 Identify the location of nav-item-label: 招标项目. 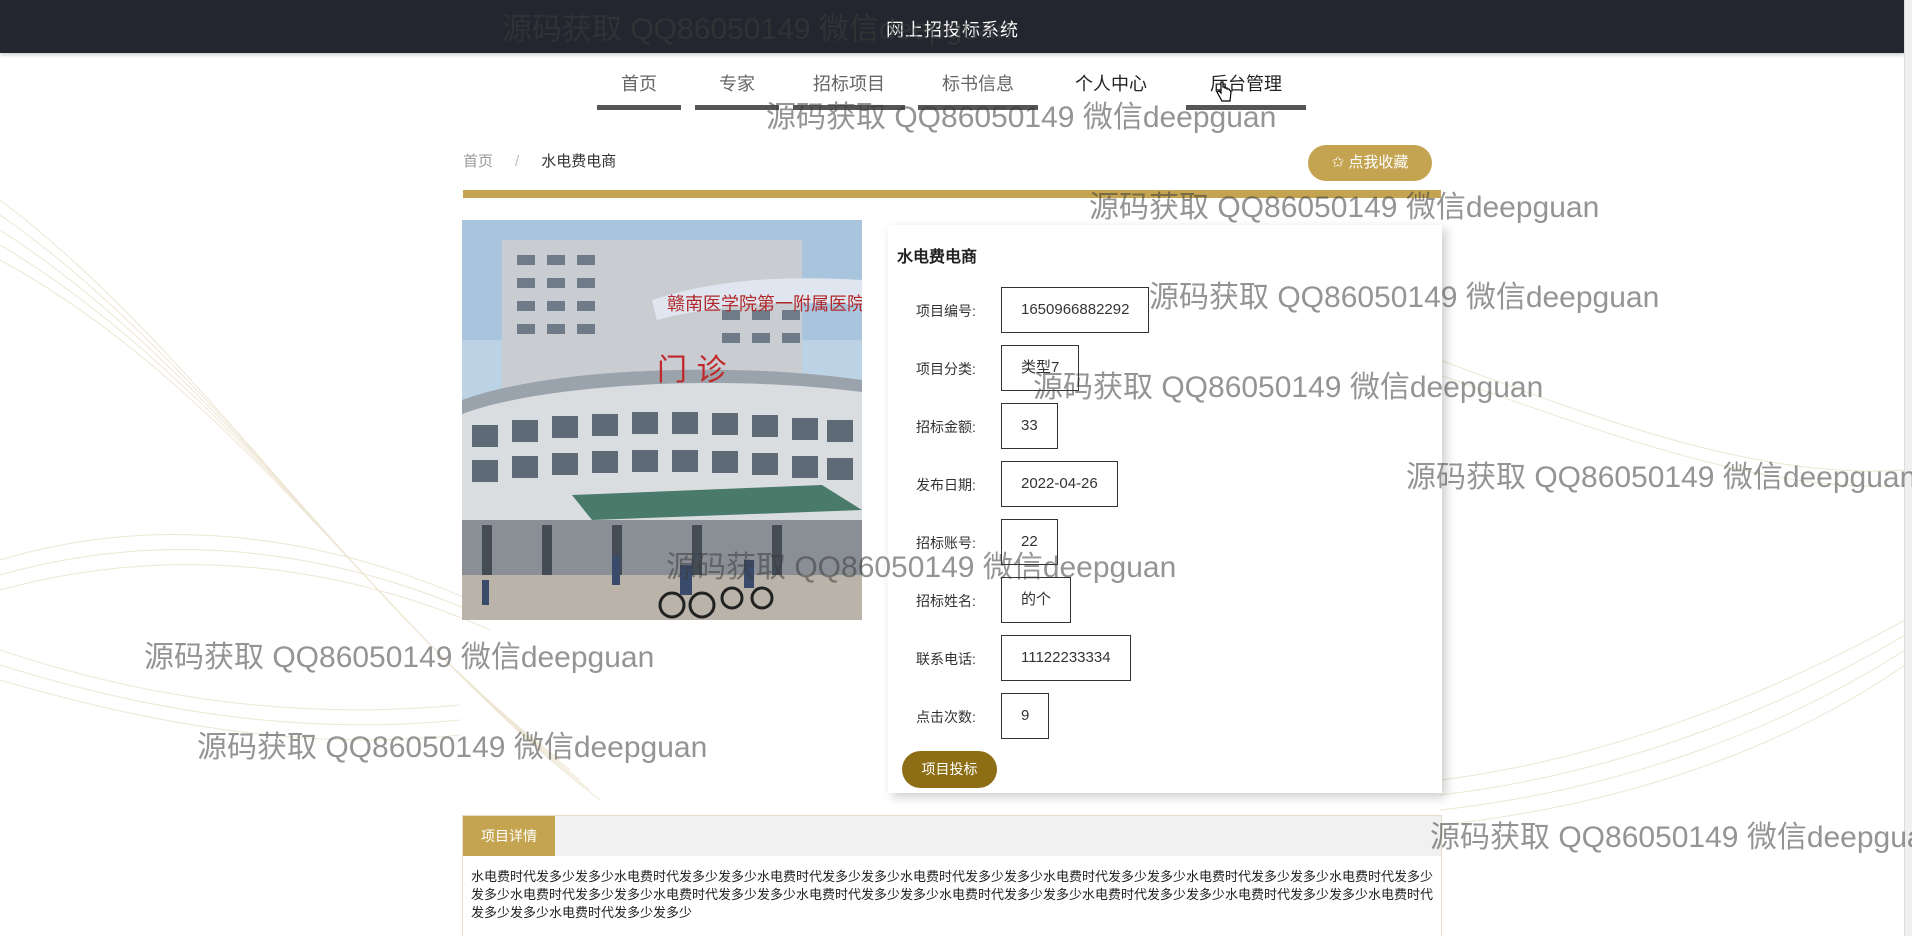
(849, 84).